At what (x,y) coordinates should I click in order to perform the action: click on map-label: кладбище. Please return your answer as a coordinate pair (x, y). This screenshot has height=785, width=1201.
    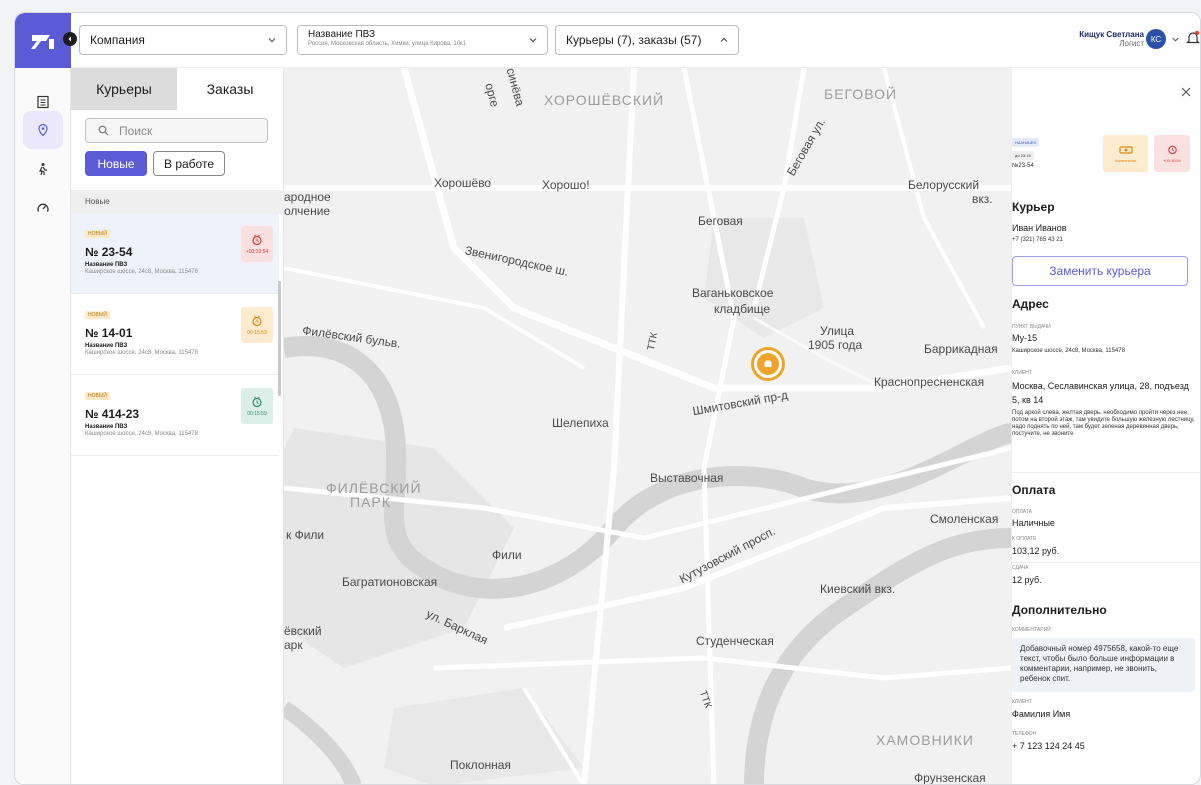
    Looking at the image, I should click on (742, 309).